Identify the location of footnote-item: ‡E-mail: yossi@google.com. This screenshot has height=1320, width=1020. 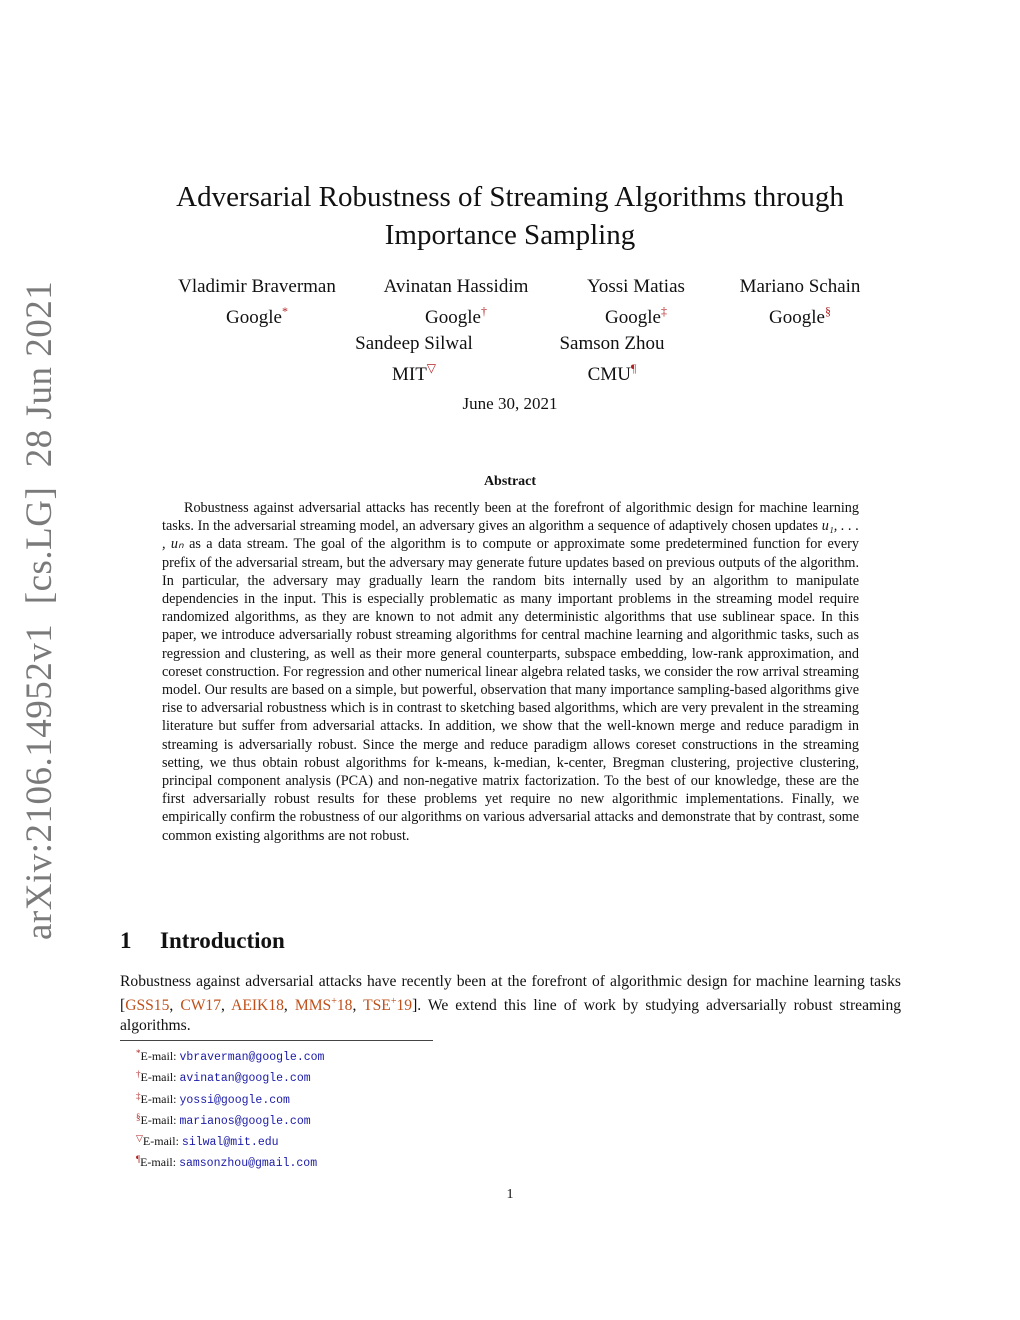
(213, 1098).